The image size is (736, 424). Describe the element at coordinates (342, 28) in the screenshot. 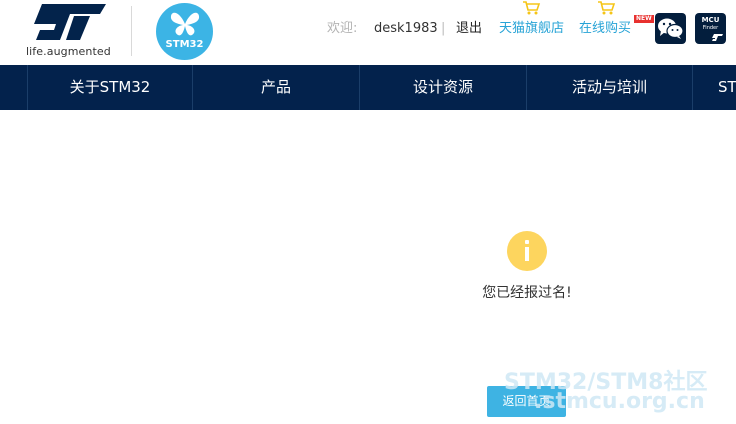

I see `welcome-label: 欢迎:` at that location.